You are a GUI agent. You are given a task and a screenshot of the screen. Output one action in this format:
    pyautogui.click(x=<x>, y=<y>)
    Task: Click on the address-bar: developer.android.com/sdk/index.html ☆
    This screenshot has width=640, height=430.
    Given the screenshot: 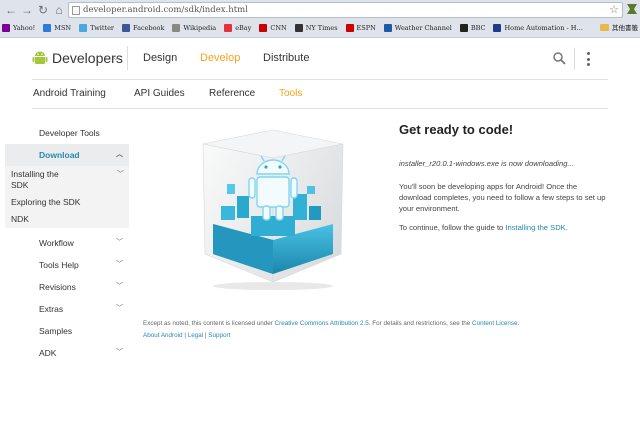 What is the action you would take?
    pyautogui.click(x=345, y=10)
    